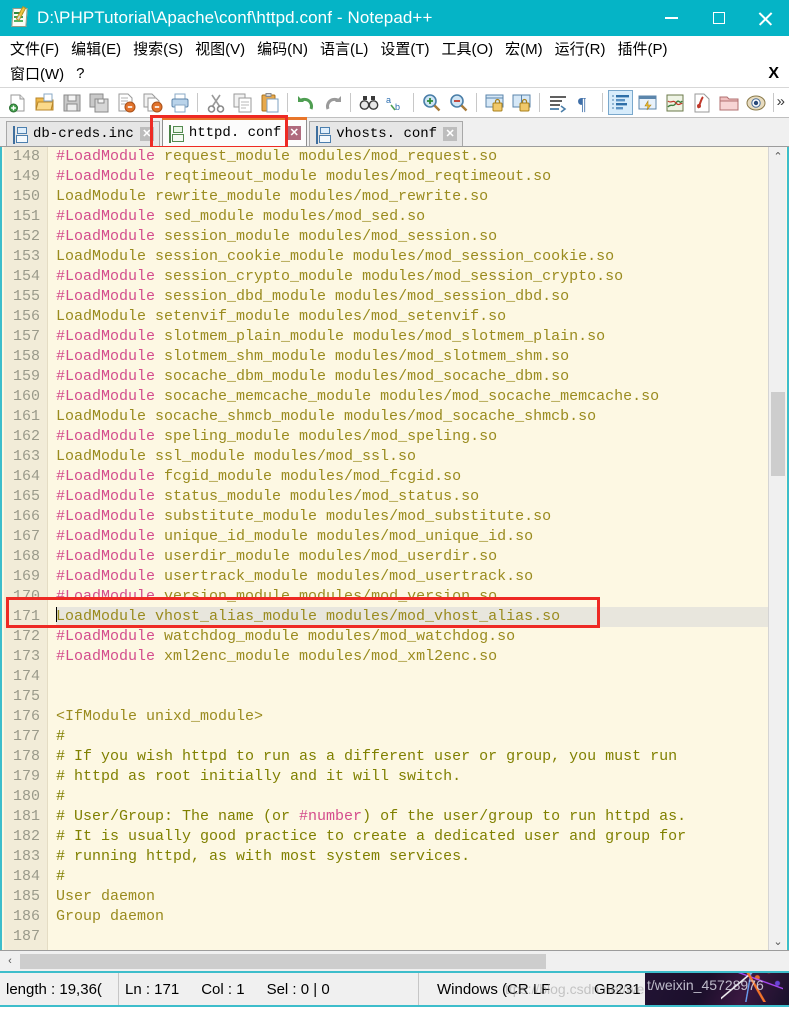 The height and width of the screenshot is (1017, 789). Describe the element at coordinates (647, 102) in the screenshot. I see `user-defined-language-icon` at that location.